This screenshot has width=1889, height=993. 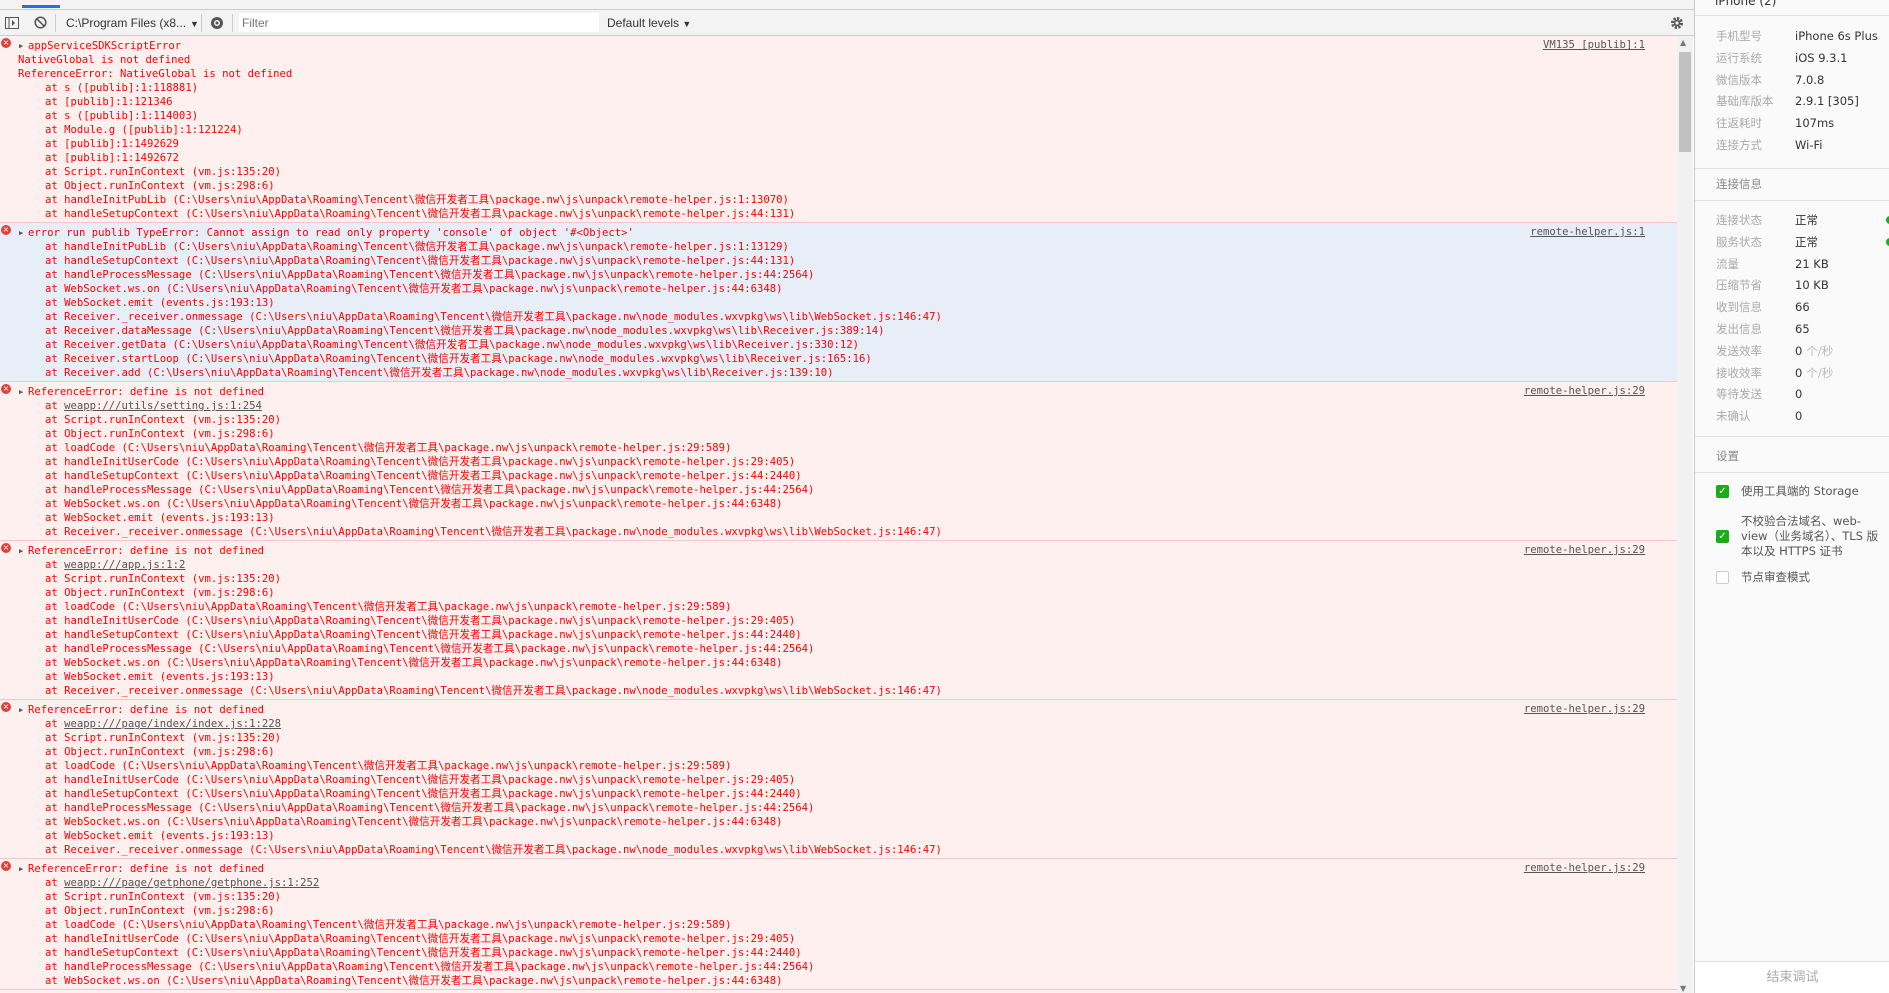 I want to click on message-text: ReferenceError: define is not defined, so click(x=146, y=392).